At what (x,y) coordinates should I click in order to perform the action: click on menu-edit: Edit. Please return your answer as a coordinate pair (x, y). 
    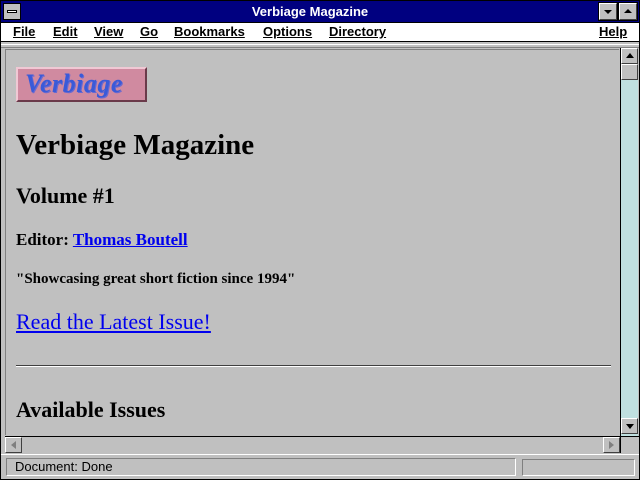
    Looking at the image, I should click on (65, 32).